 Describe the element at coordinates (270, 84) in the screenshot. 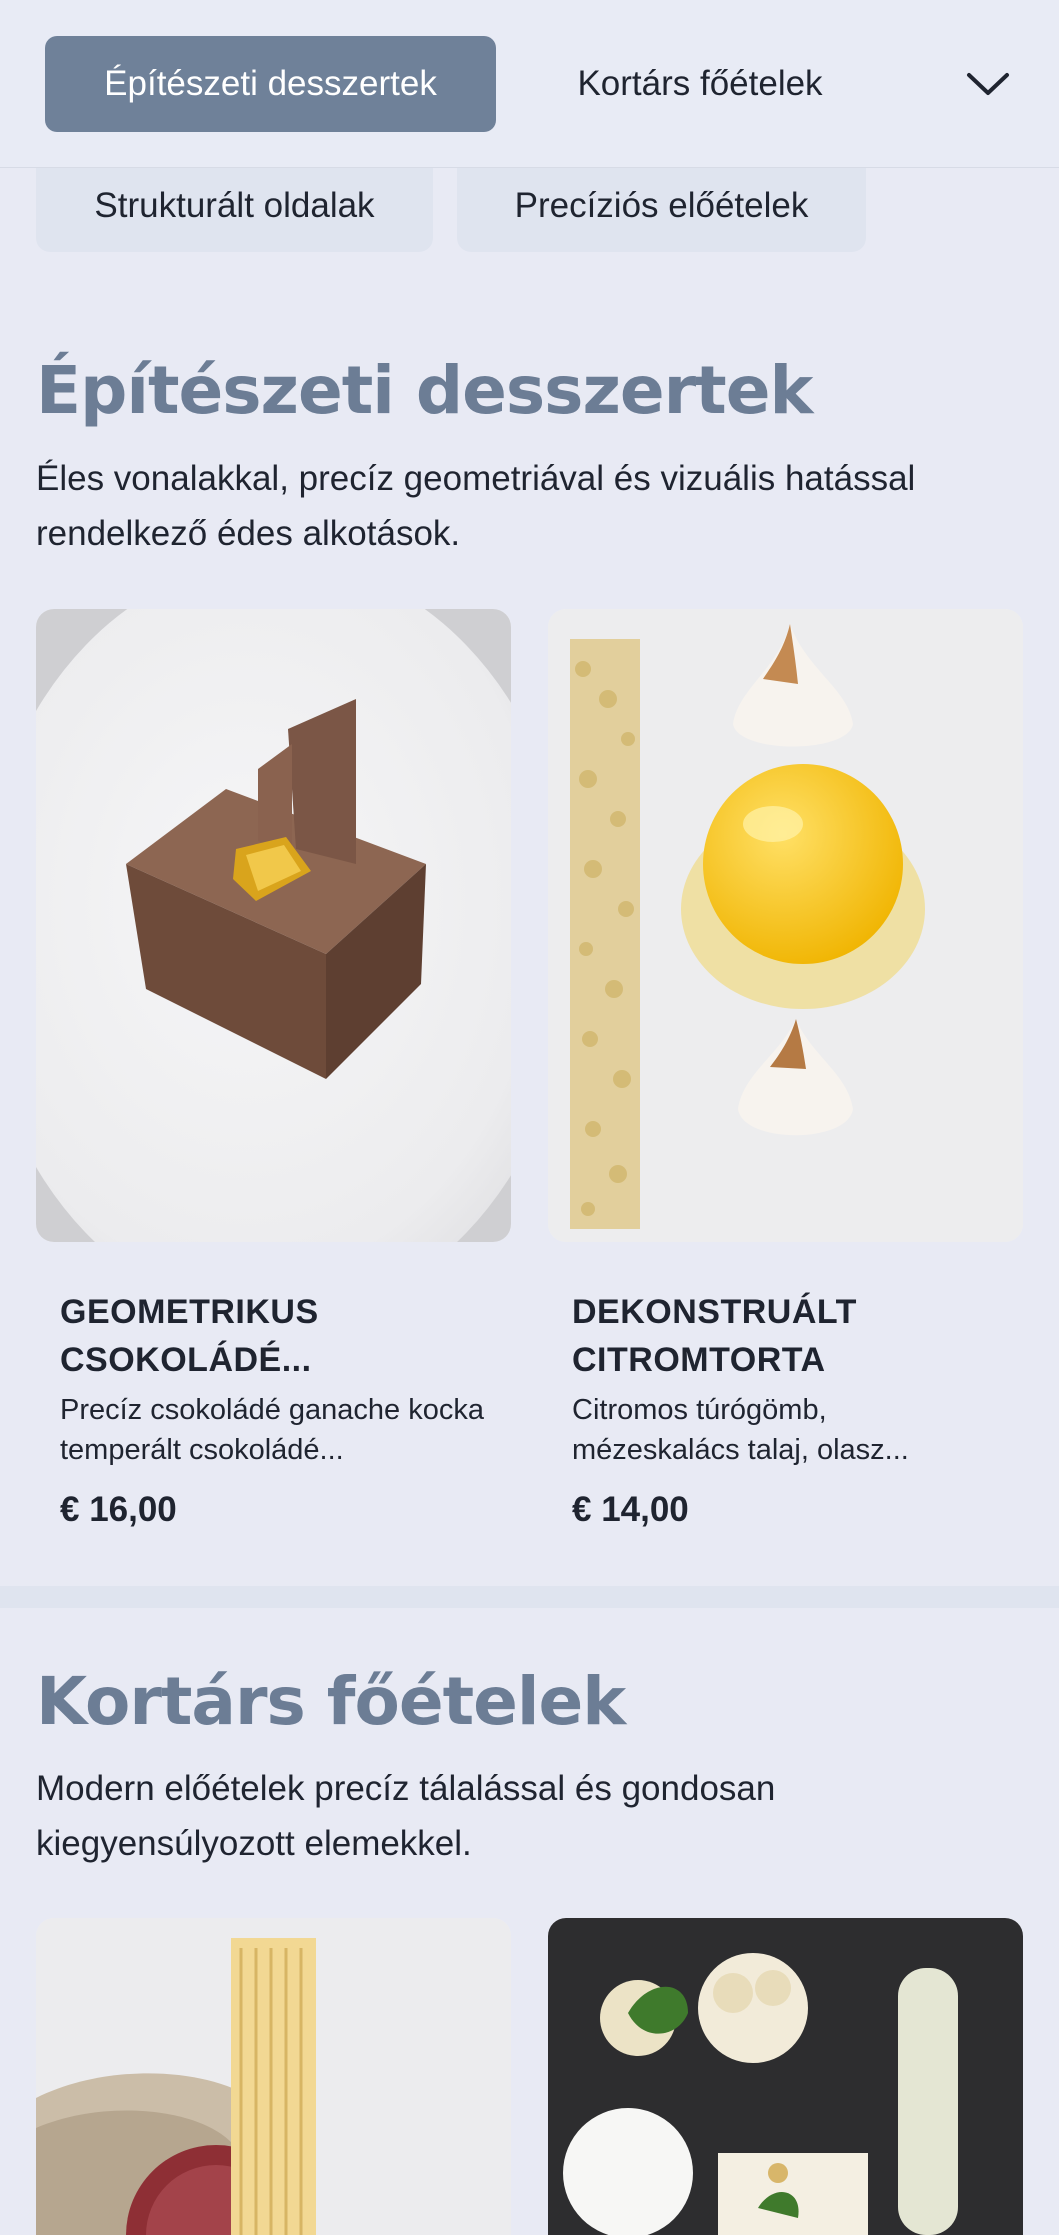

I see `tab-epiteszeti-desszertek: Építészeti desszertek` at that location.